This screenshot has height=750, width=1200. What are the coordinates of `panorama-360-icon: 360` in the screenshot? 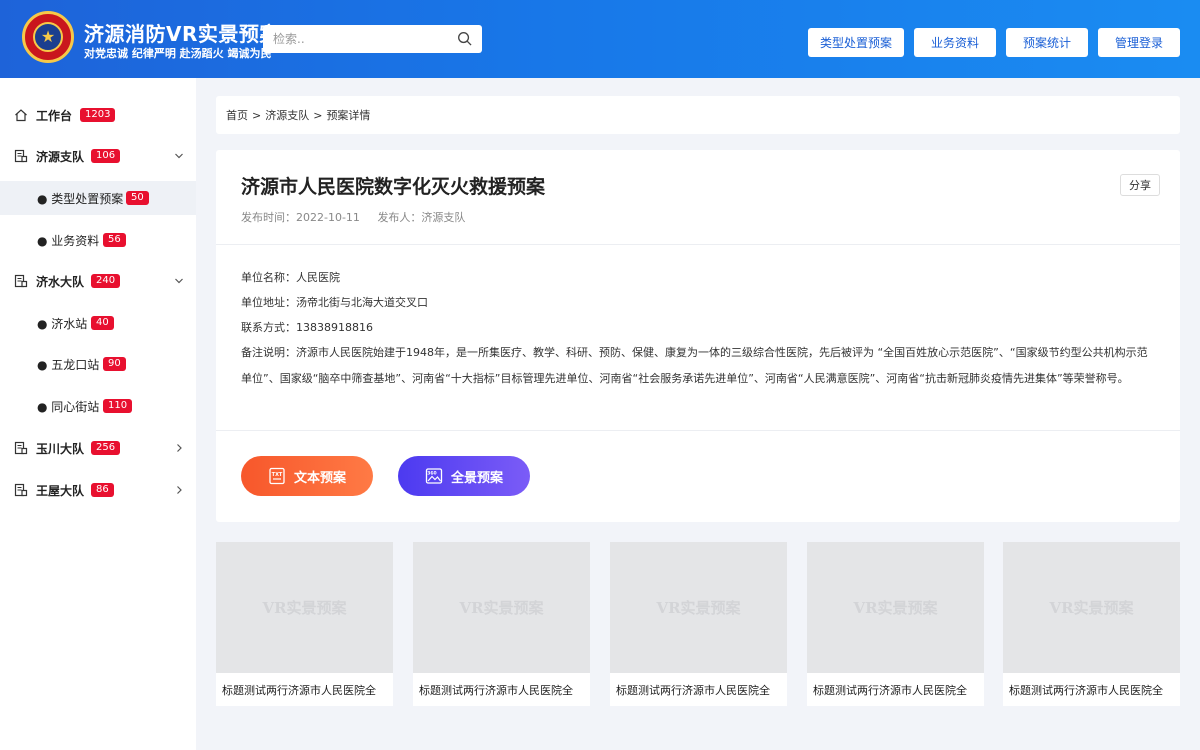 It's located at (434, 476).